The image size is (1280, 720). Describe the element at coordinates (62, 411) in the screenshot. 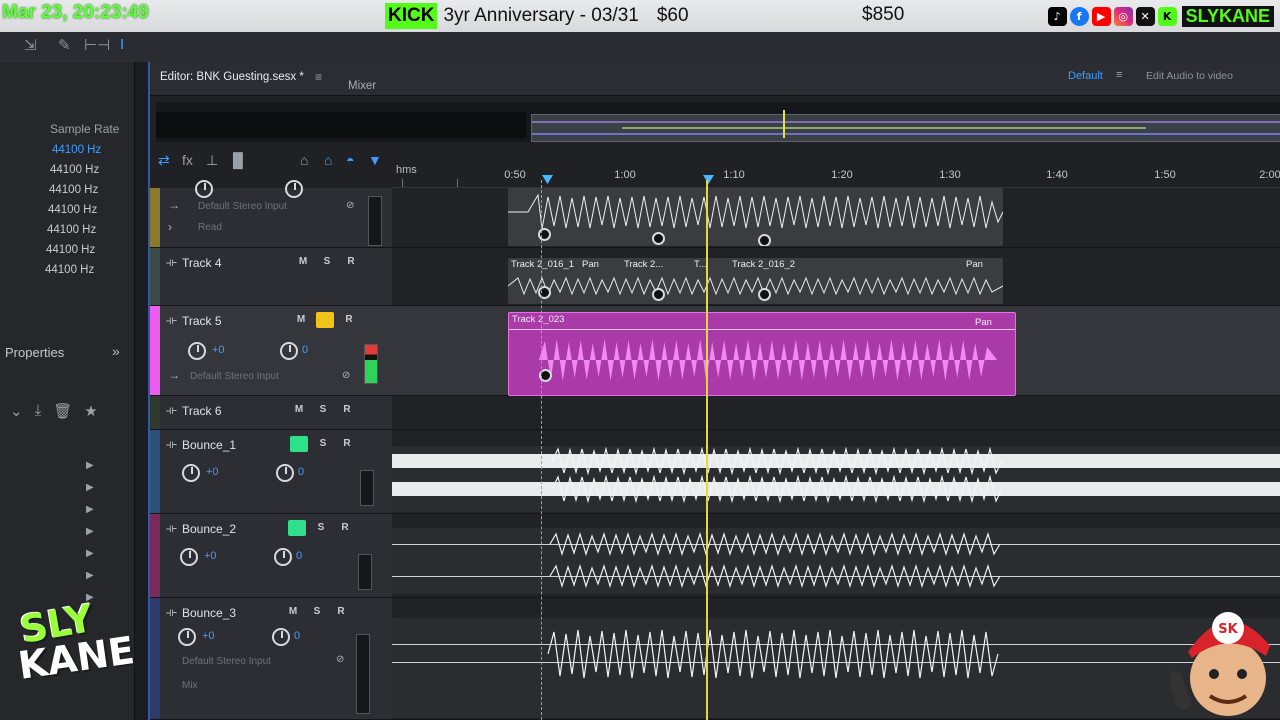

I see `trash-icon: 🗑` at that location.